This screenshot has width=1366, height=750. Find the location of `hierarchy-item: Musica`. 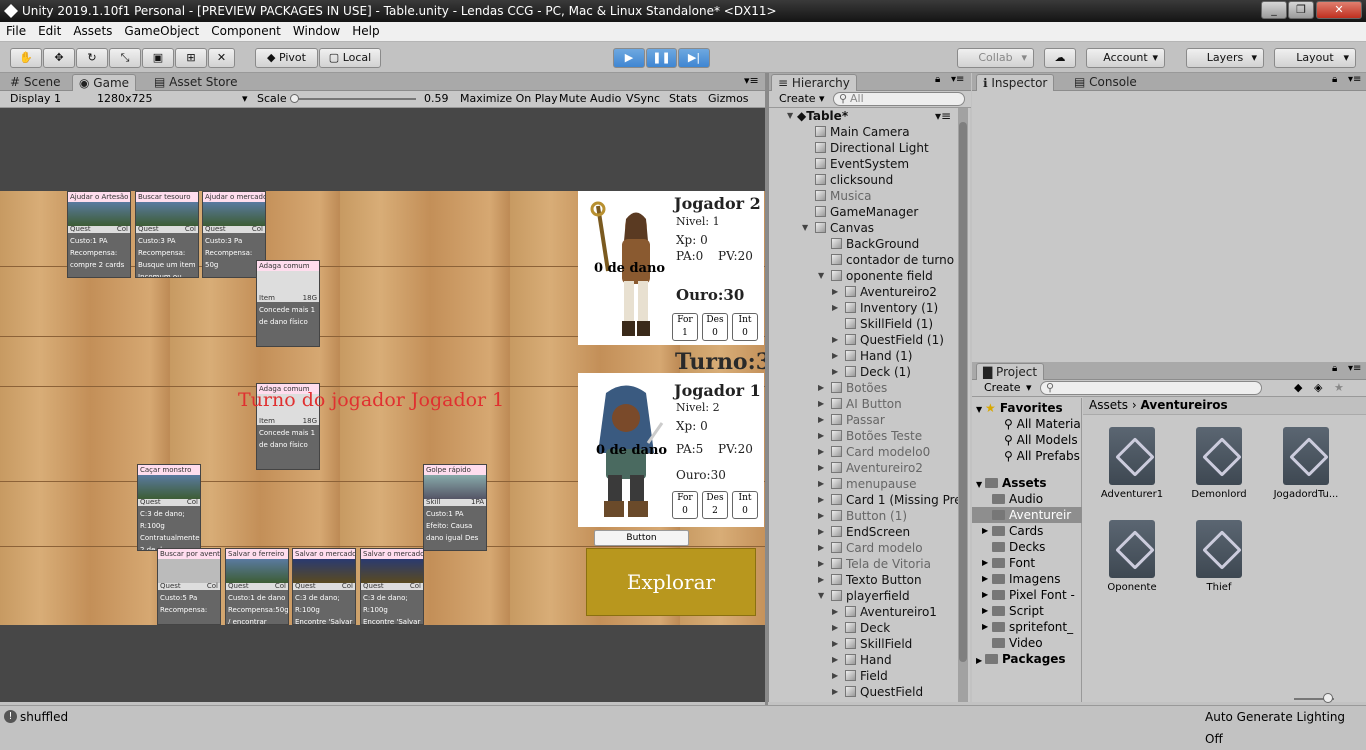

hierarchy-item: Musica is located at coordinates (843, 196).